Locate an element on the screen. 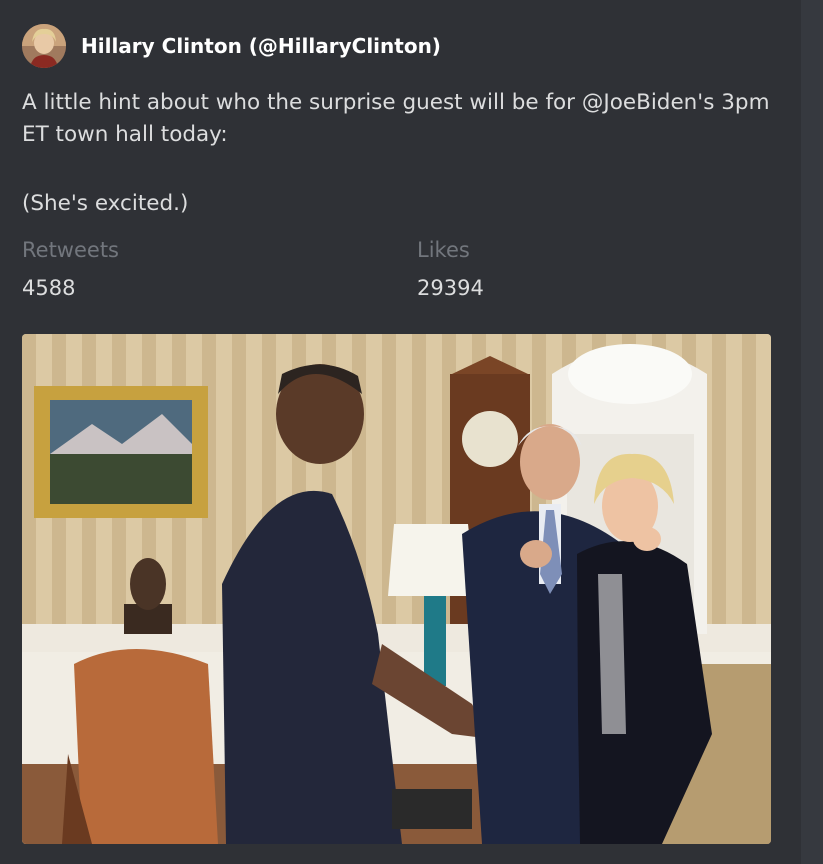  author-name: Hillary Clinton (@HillaryClinton) is located at coordinates (261, 46).